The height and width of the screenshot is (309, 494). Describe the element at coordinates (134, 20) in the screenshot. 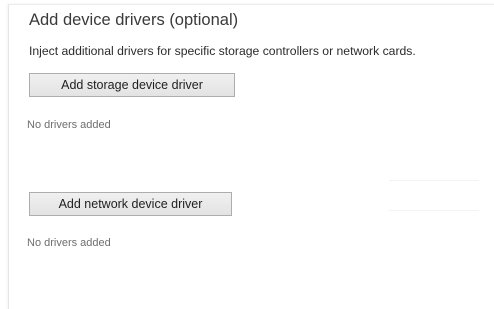

I see `section-title: Add device drivers (optional)` at that location.